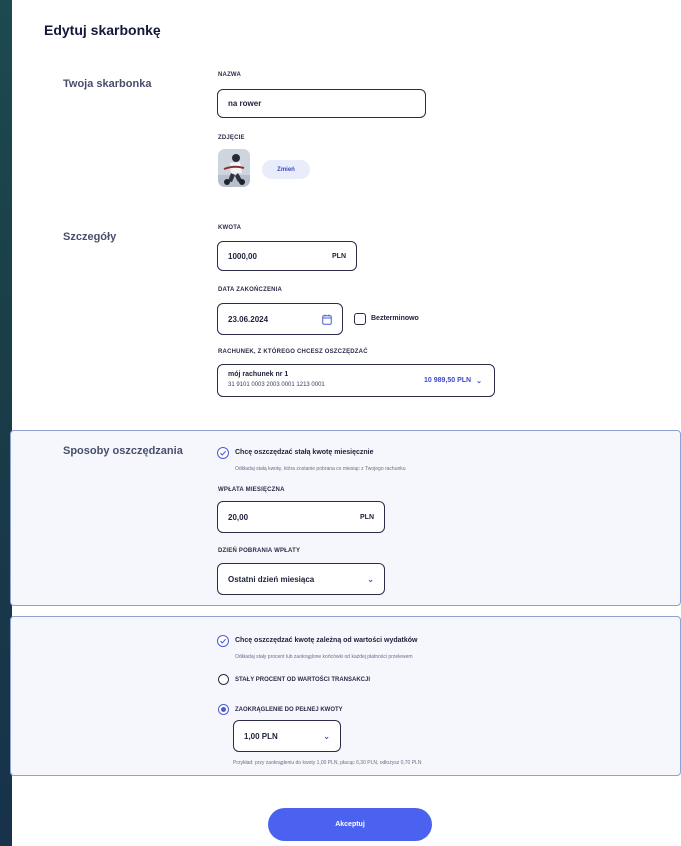  I want to click on section-label-piggy: Twoja skarbonka, so click(107, 84).